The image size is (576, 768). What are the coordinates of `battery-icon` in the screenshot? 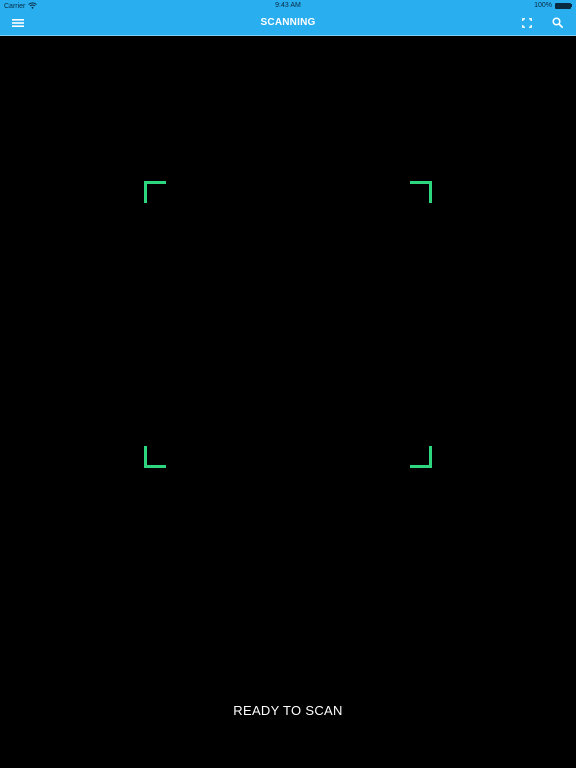 It's located at (563, 5).